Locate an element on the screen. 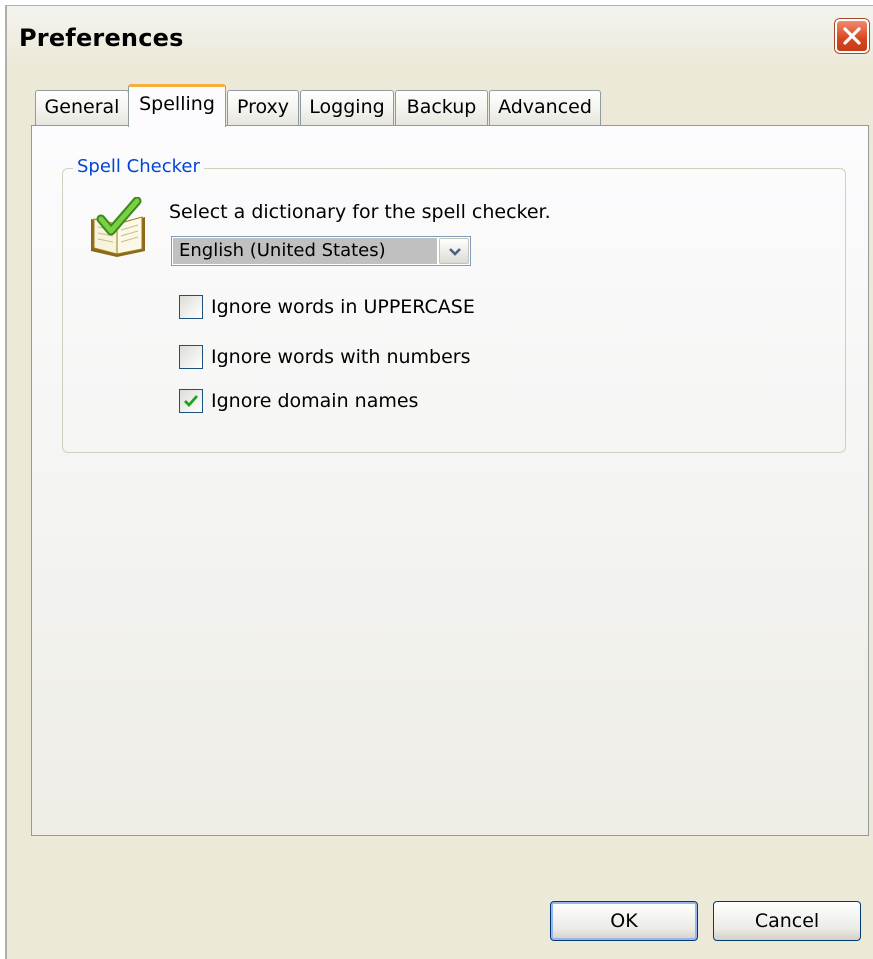 This screenshot has height=959, width=873. checkbox-ignore-numbers is located at coordinates (191, 357).